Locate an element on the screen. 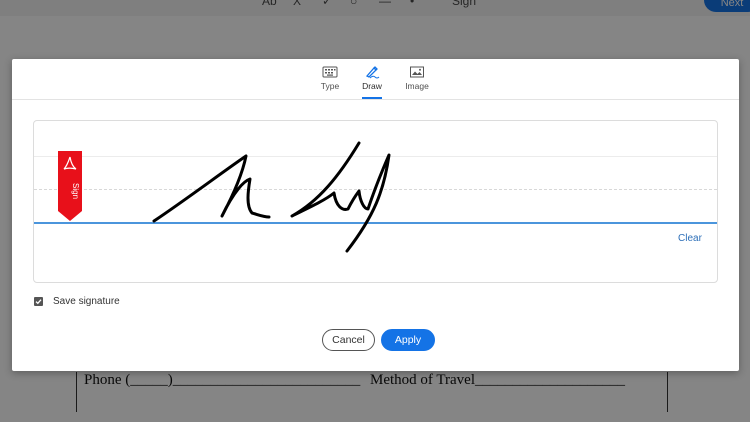  save-signature-label: Save signature is located at coordinates (86, 301).